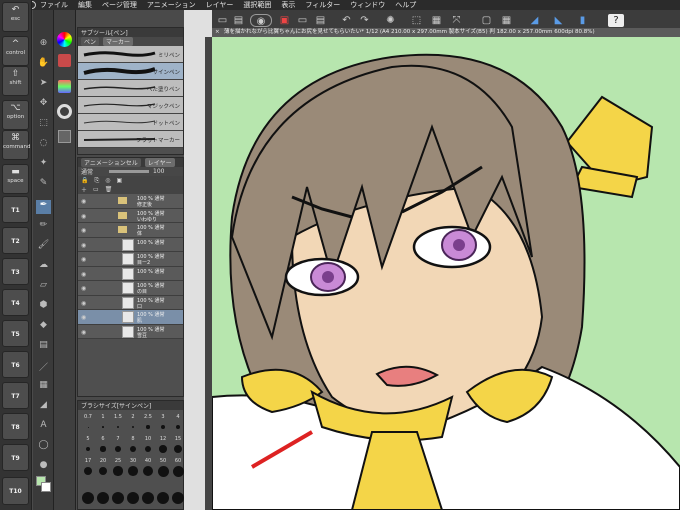  What do you see at coordinates (90, 41) in the screenshot?
I see `tab-pen: ペン` at bounding box center [90, 41].